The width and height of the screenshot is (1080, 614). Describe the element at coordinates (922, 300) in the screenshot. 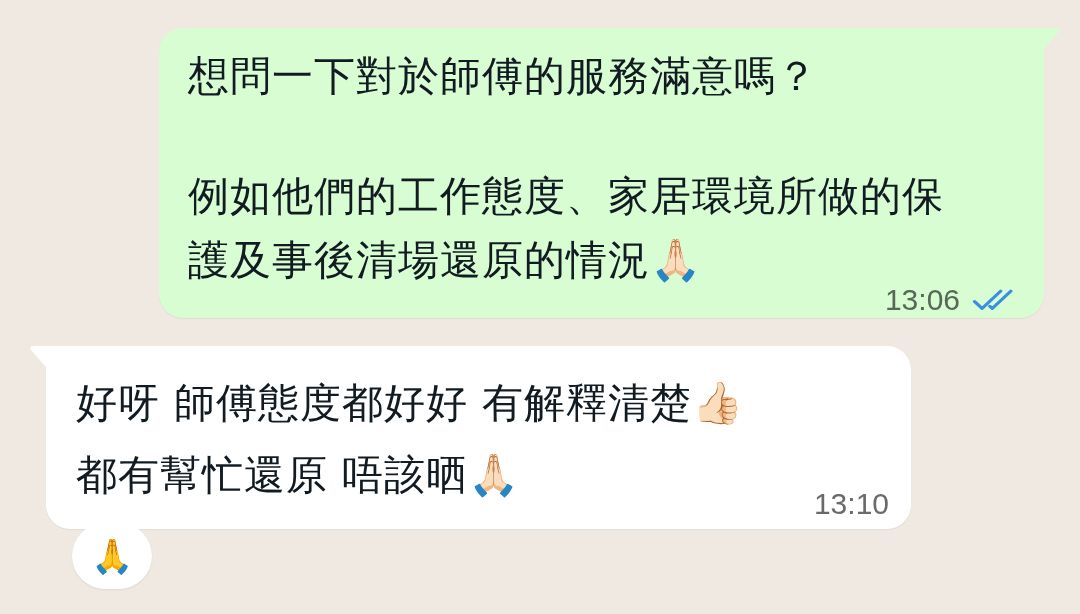

I see `message-time: 13:06` at that location.